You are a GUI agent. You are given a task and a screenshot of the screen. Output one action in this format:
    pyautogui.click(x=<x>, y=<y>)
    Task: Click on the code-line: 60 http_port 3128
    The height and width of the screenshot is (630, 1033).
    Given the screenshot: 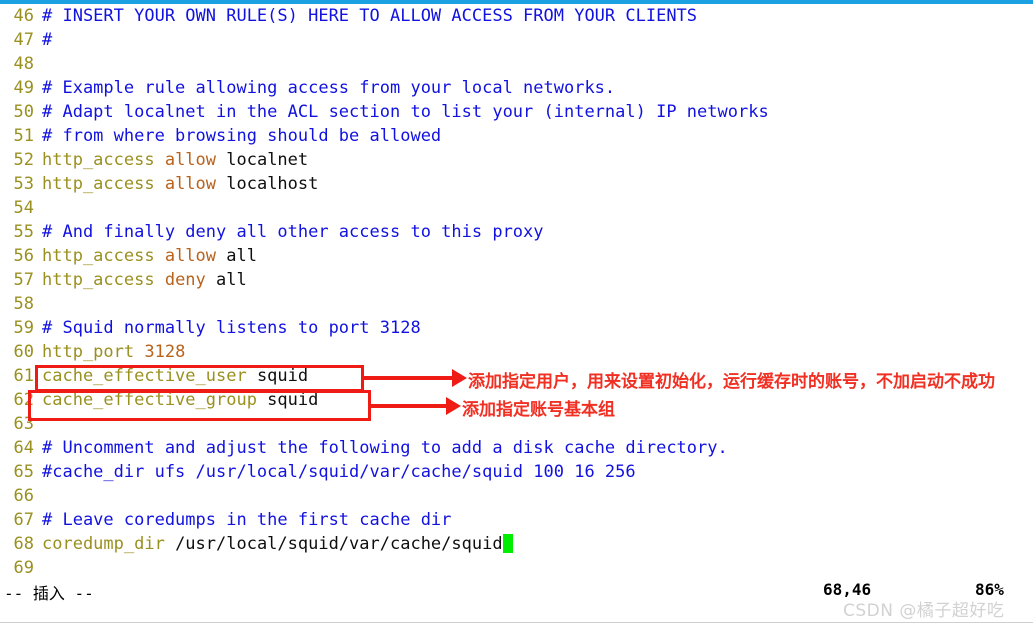 What is the action you would take?
    pyautogui.click(x=516, y=352)
    